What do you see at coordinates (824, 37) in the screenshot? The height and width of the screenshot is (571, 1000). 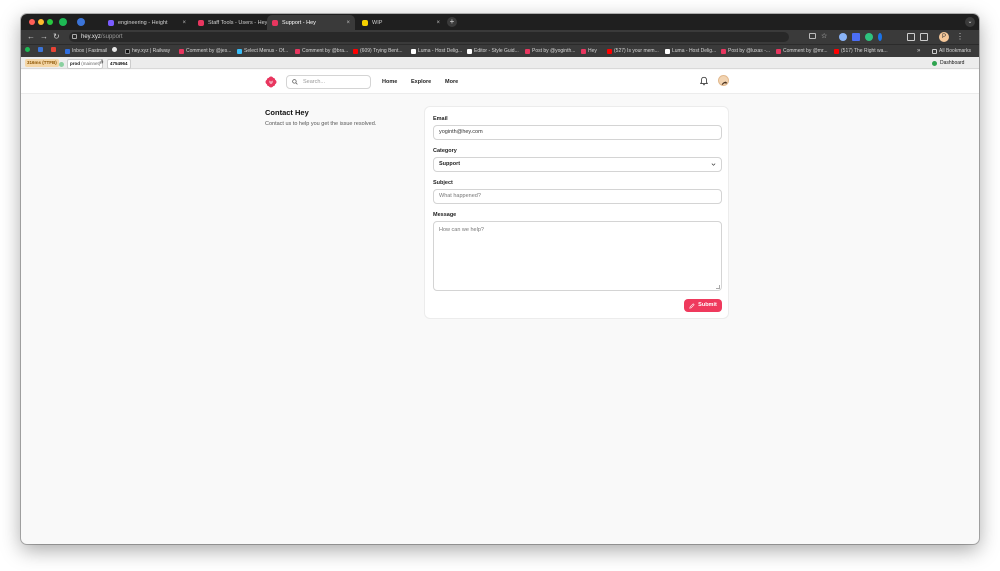 I see `bookmark-star-icon: ☆` at bounding box center [824, 37].